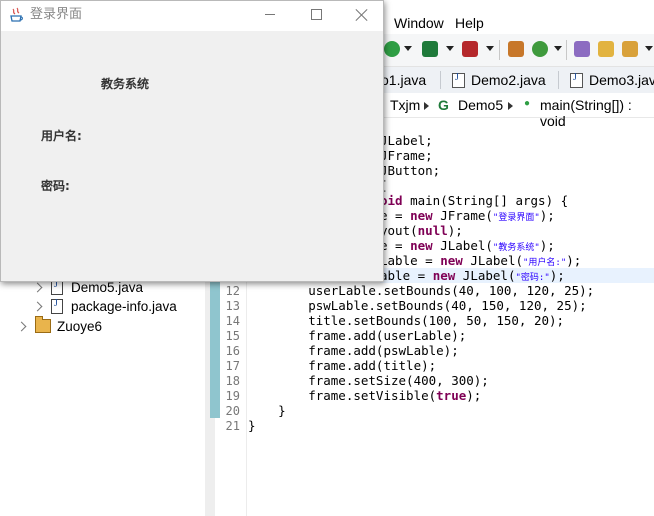 The width and height of the screenshot is (654, 516). Describe the element at coordinates (232, 306) in the screenshot. I see `line-number: 13` at that location.